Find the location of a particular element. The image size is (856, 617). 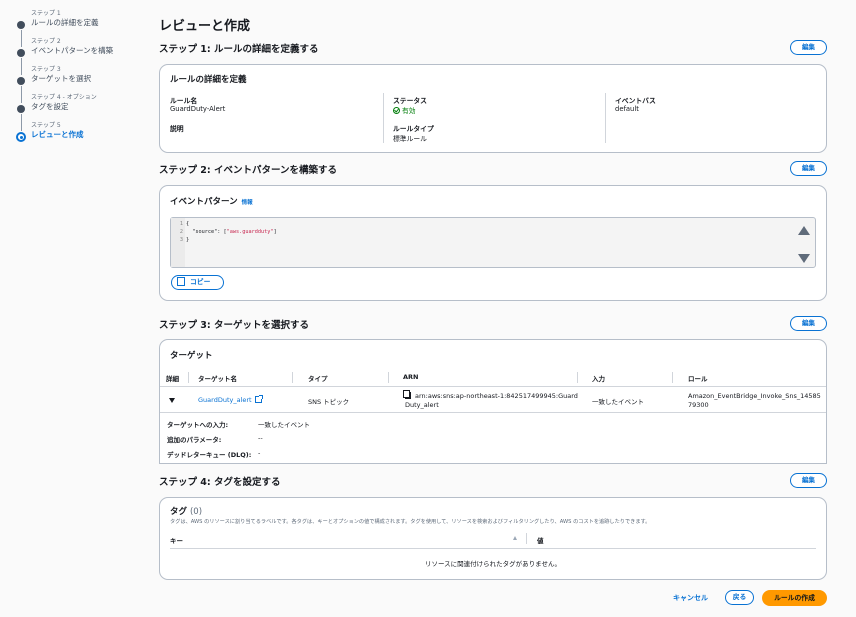

code-line: 2 "source": ["aws.guardduty"] is located at coordinates (228, 232).